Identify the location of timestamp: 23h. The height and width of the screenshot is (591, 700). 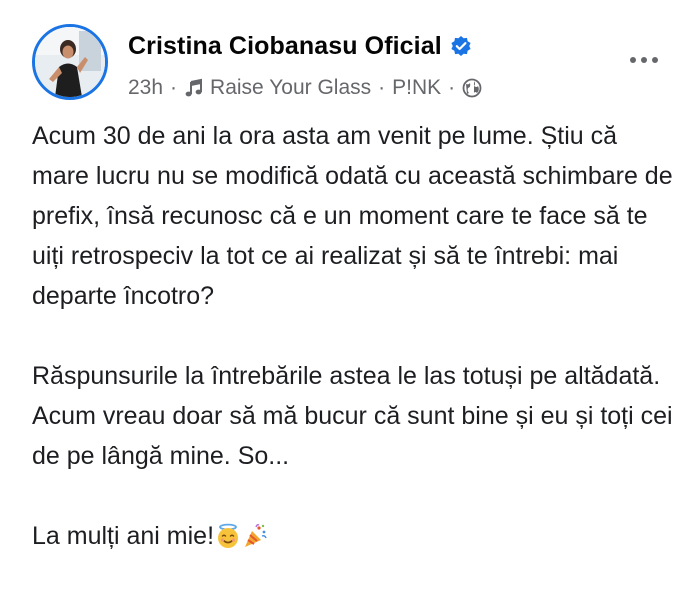
(145, 88).